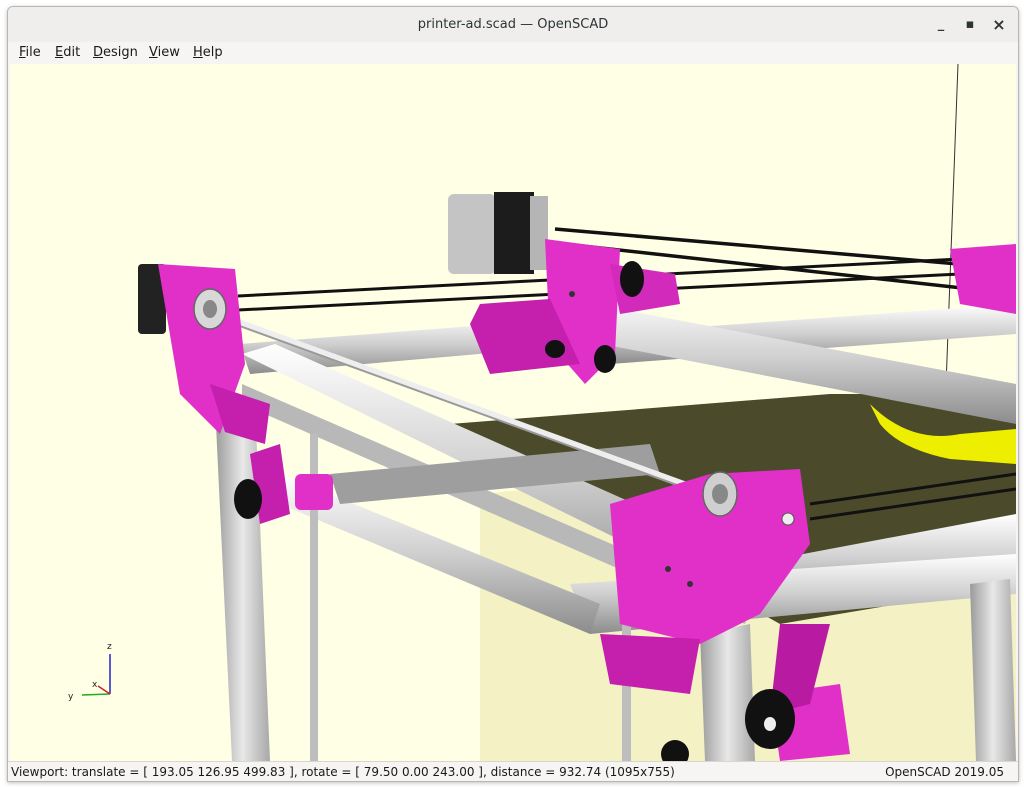  I want to click on menu-help: Help, so click(208, 53).